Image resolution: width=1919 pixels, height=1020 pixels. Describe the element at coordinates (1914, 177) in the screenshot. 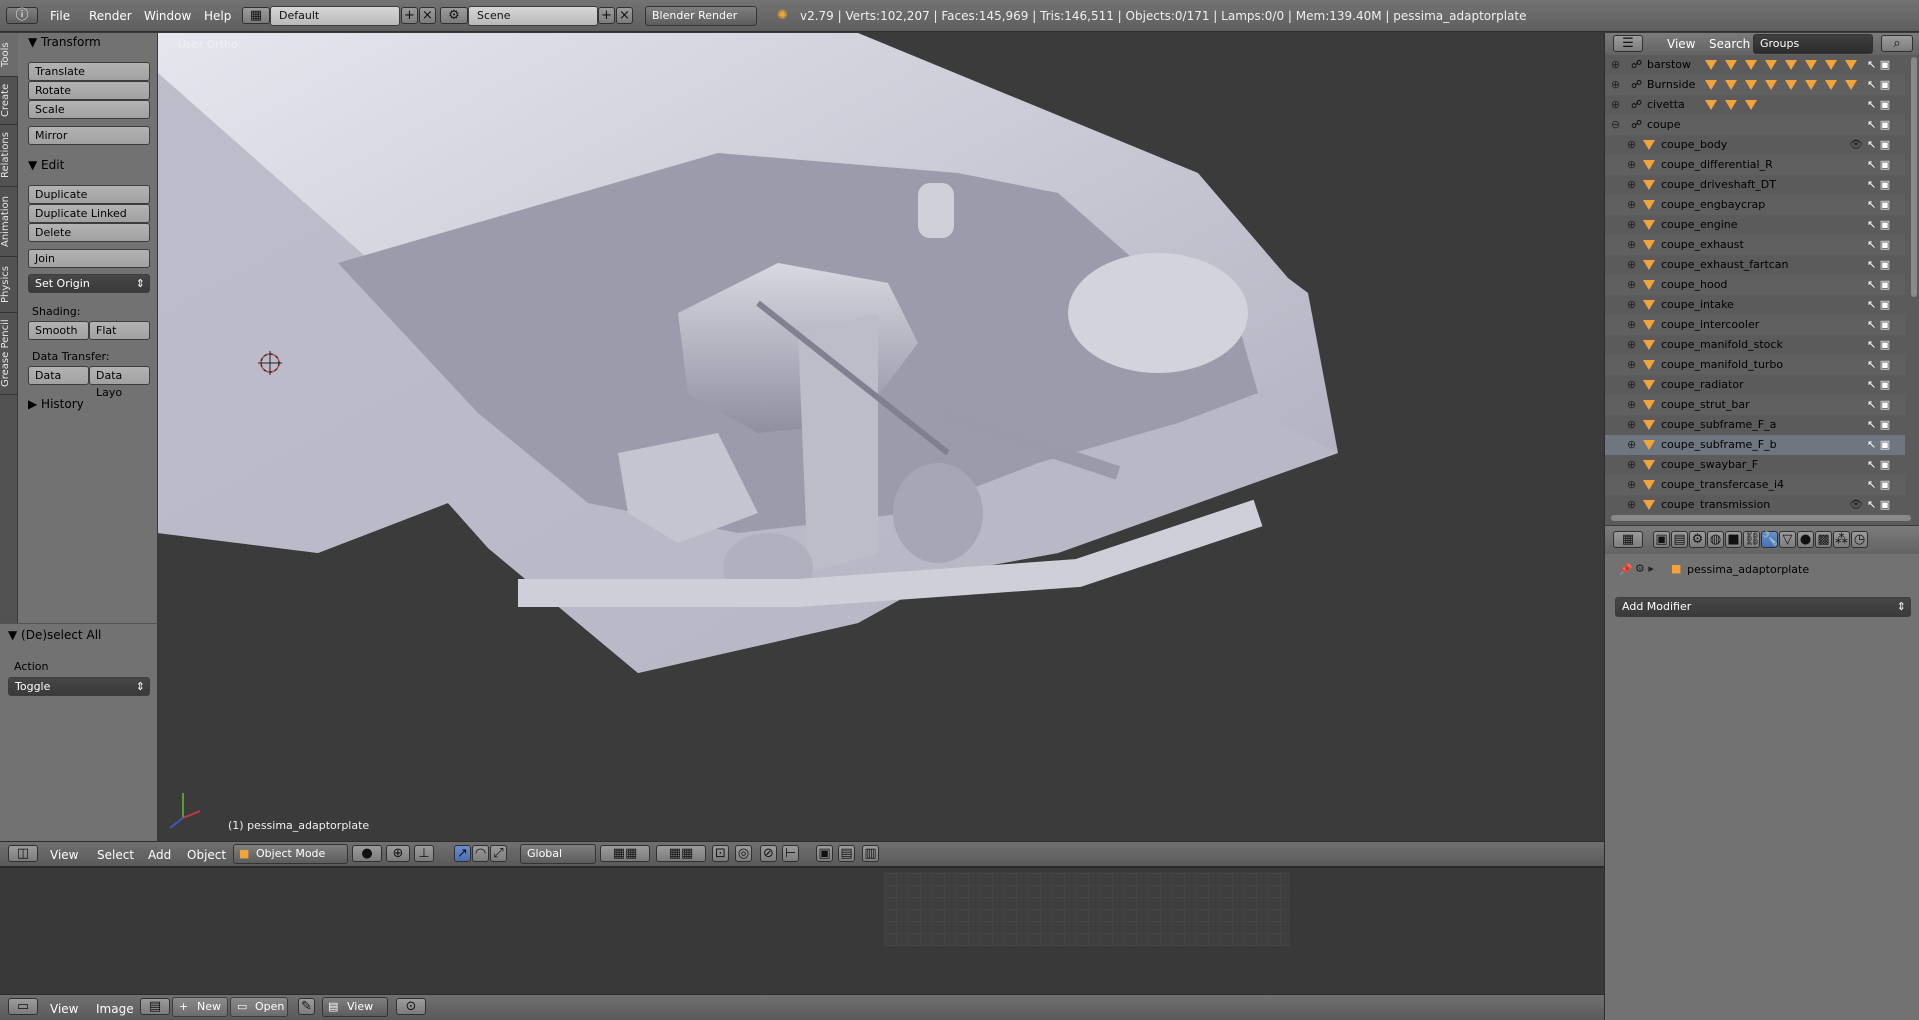

I see `outliner-scrollbar` at that location.